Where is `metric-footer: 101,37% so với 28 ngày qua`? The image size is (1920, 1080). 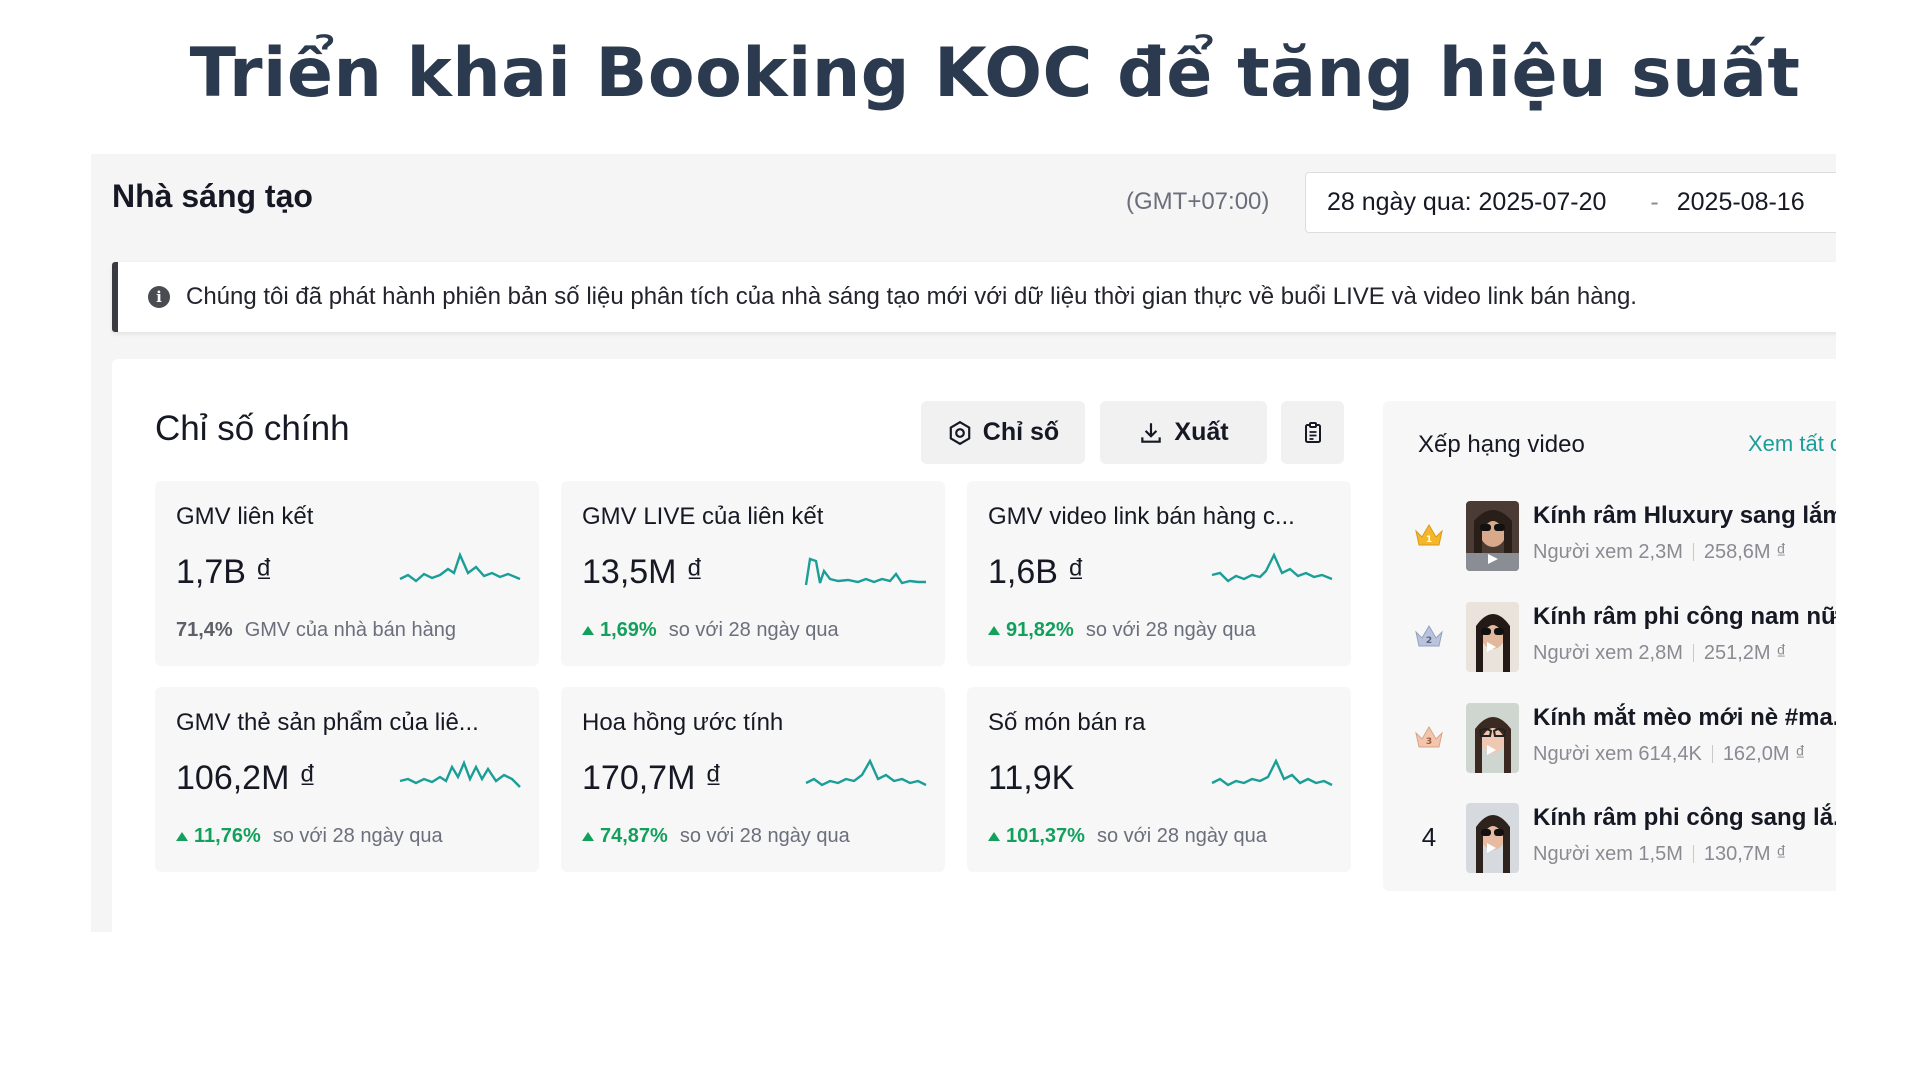
metric-footer: 101,37% so với 28 ngày qua is located at coordinates (1127, 836).